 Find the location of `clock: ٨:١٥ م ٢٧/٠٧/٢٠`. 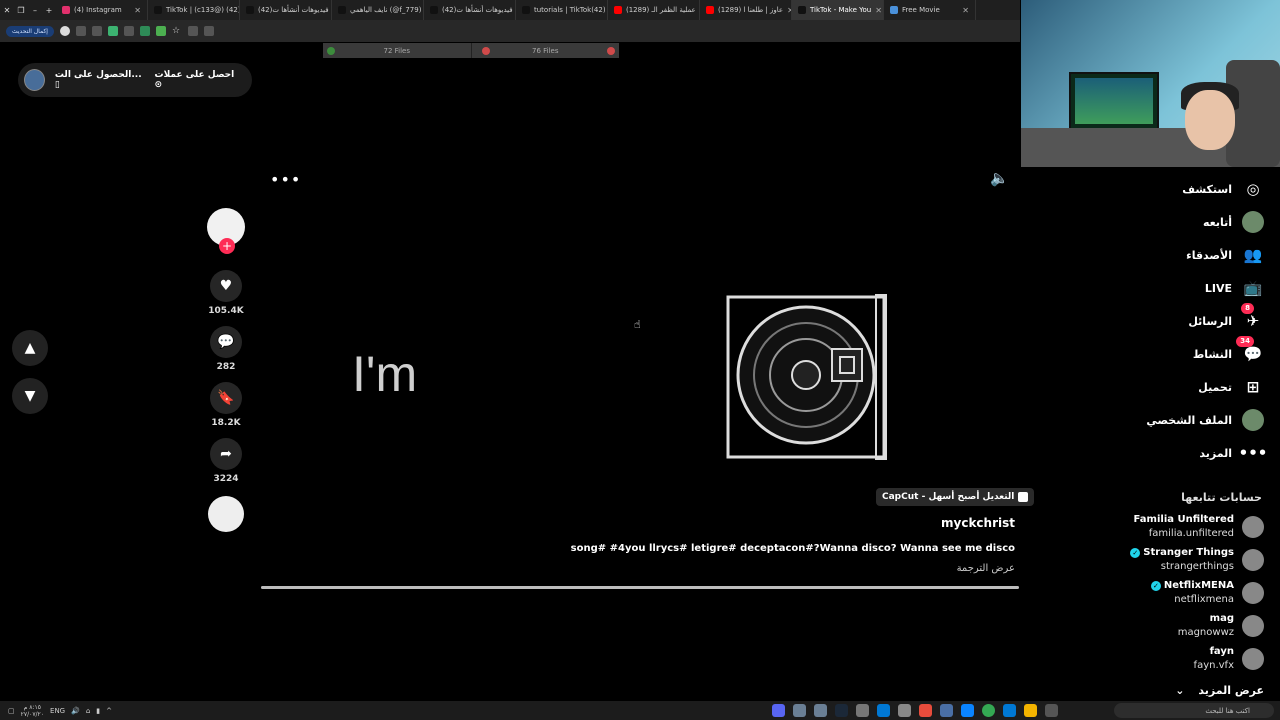

clock: ٨:١٥ م ٢٧/٠٧/٢٠ is located at coordinates (32, 711).